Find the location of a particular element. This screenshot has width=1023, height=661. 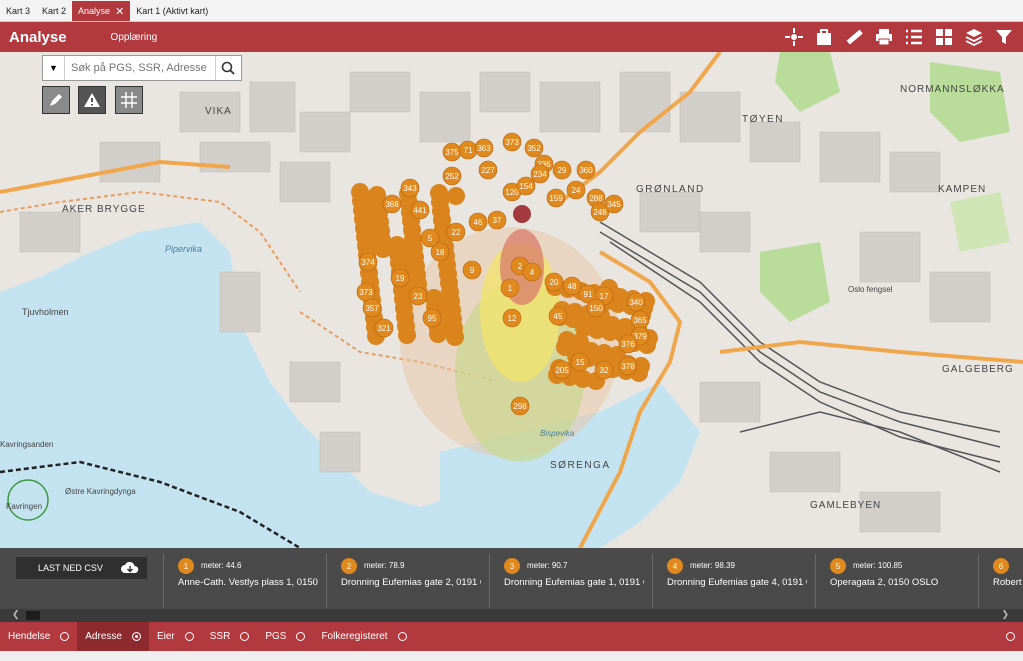

address-marker: 154 is located at coordinates (526, 186).